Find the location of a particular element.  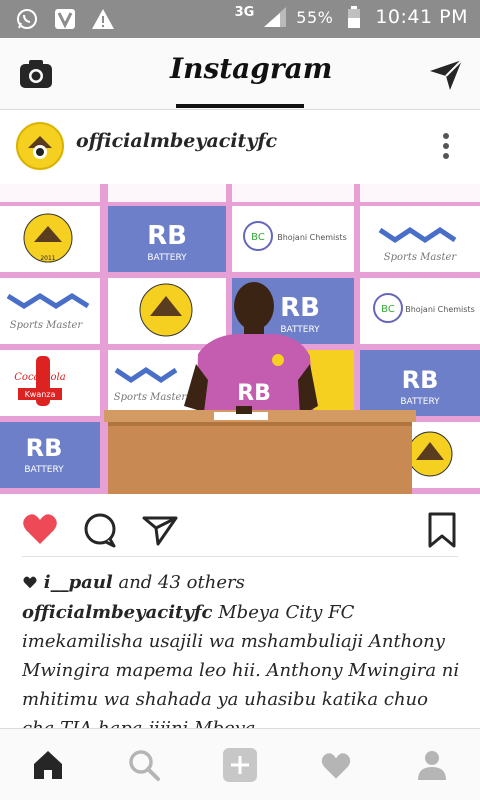

post-username: officialmbeyacityfc is located at coordinates (176, 141).